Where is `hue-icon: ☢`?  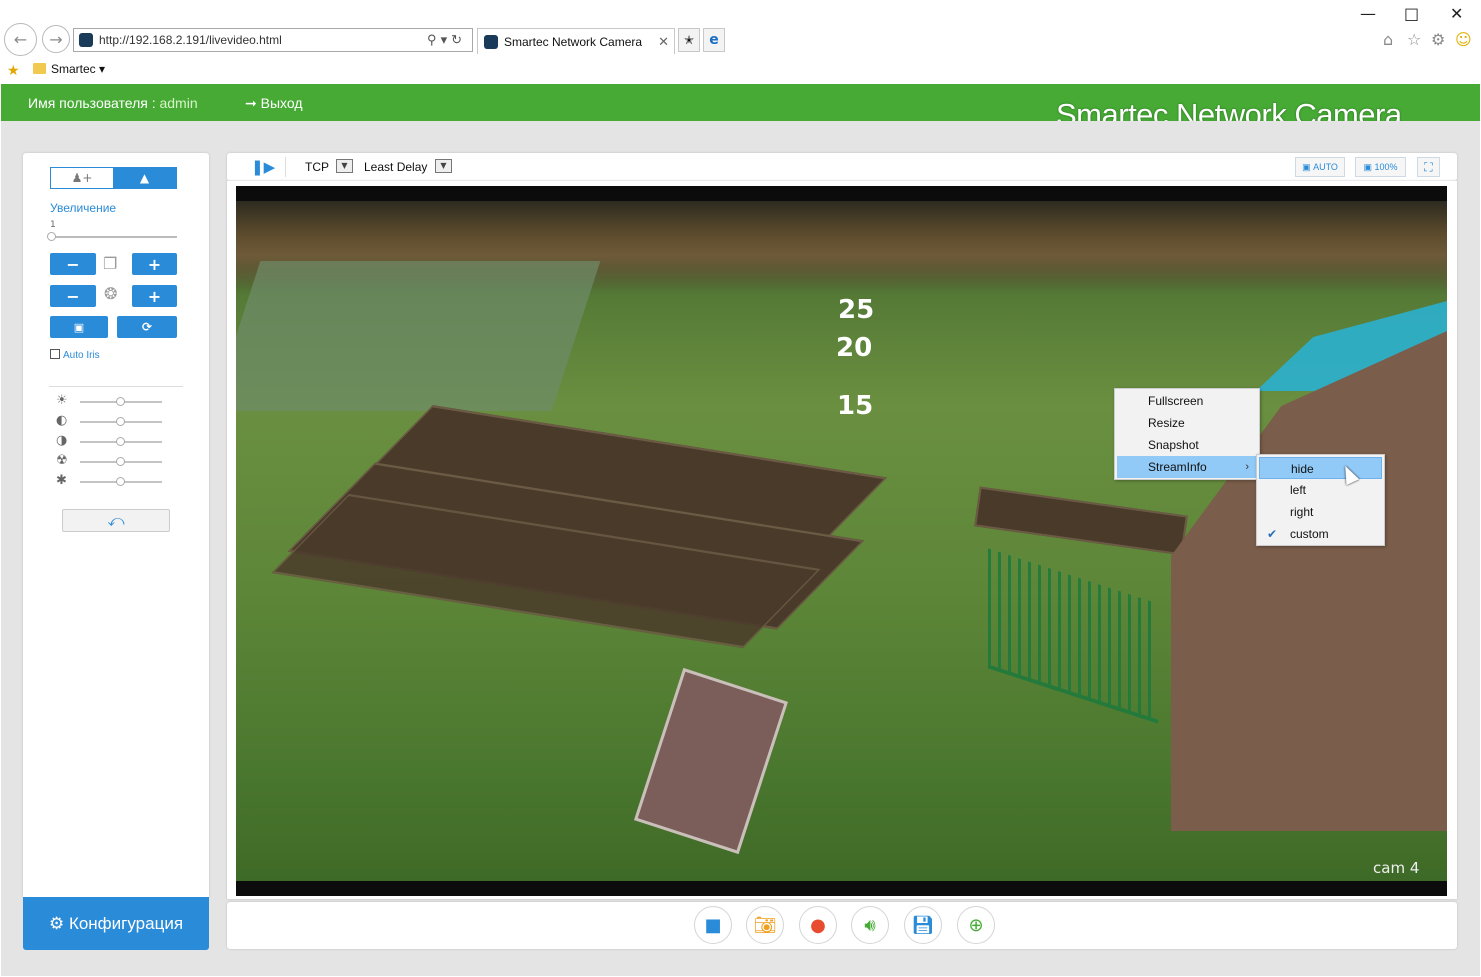 hue-icon: ☢ is located at coordinates (62, 460).